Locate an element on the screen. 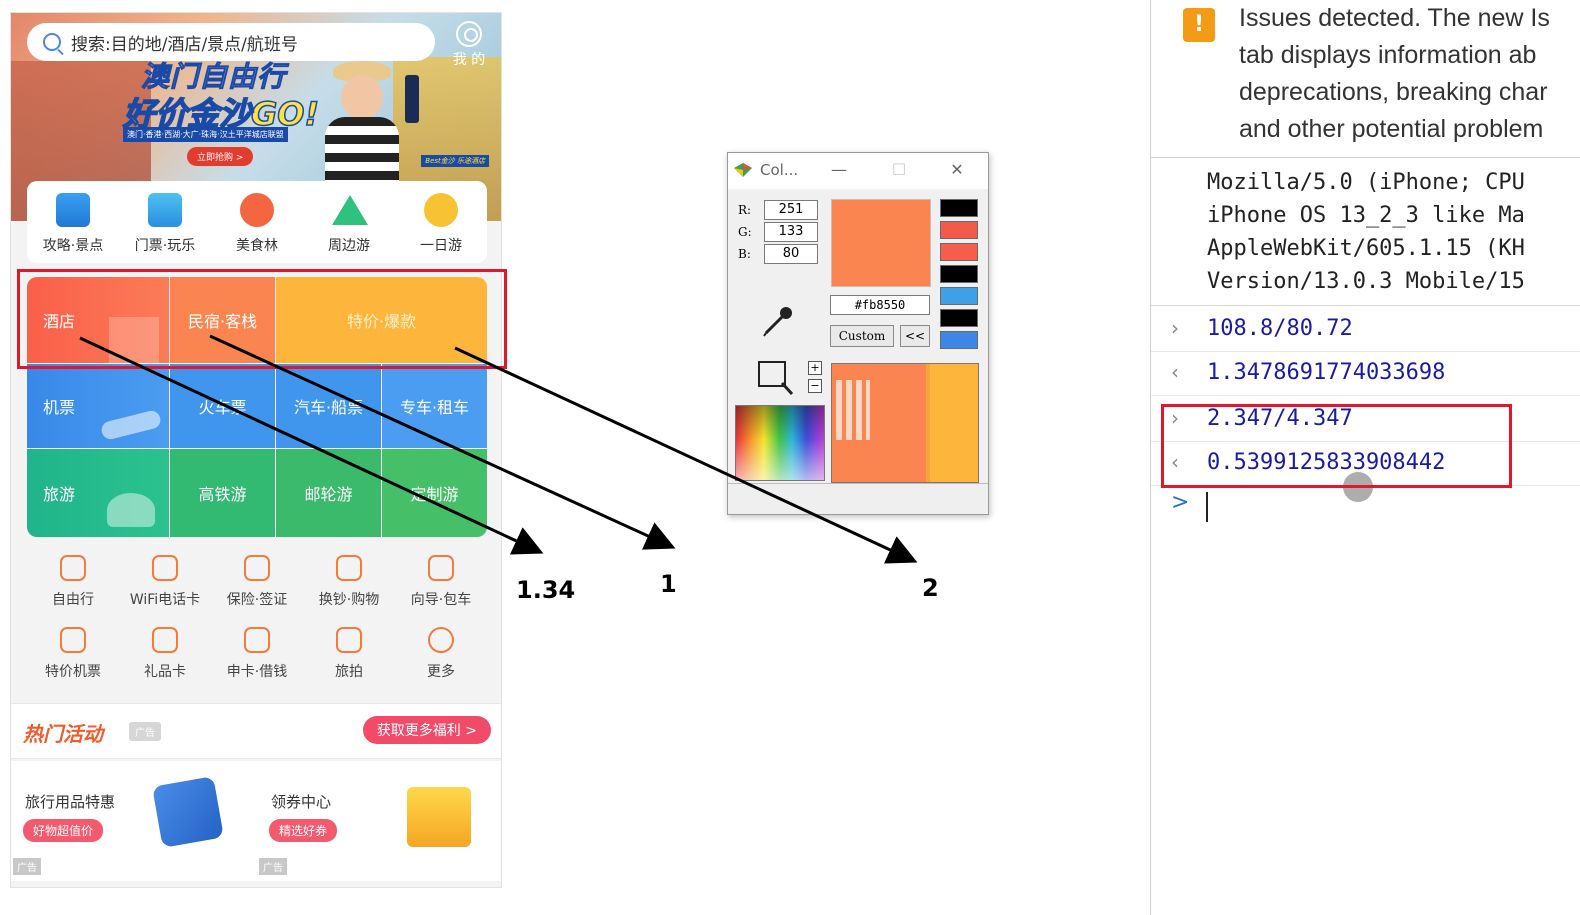  guide-hat-icon is located at coordinates (441, 568).